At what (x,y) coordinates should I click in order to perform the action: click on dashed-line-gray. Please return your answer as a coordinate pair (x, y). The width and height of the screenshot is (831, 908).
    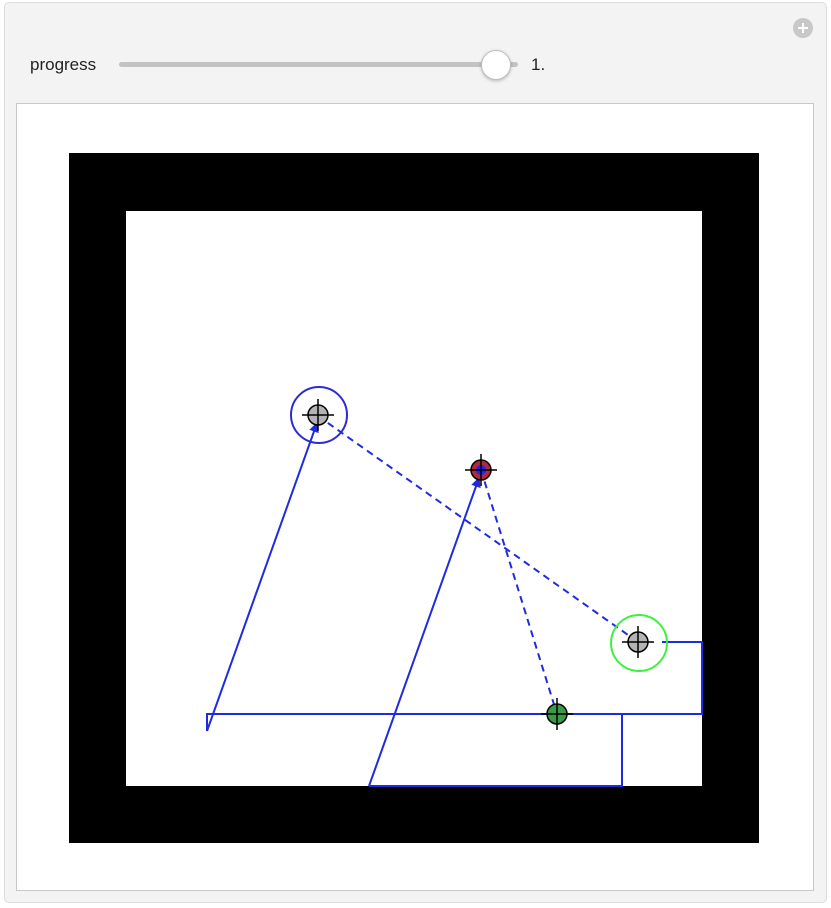
    Looking at the image, I should click on (478, 529).